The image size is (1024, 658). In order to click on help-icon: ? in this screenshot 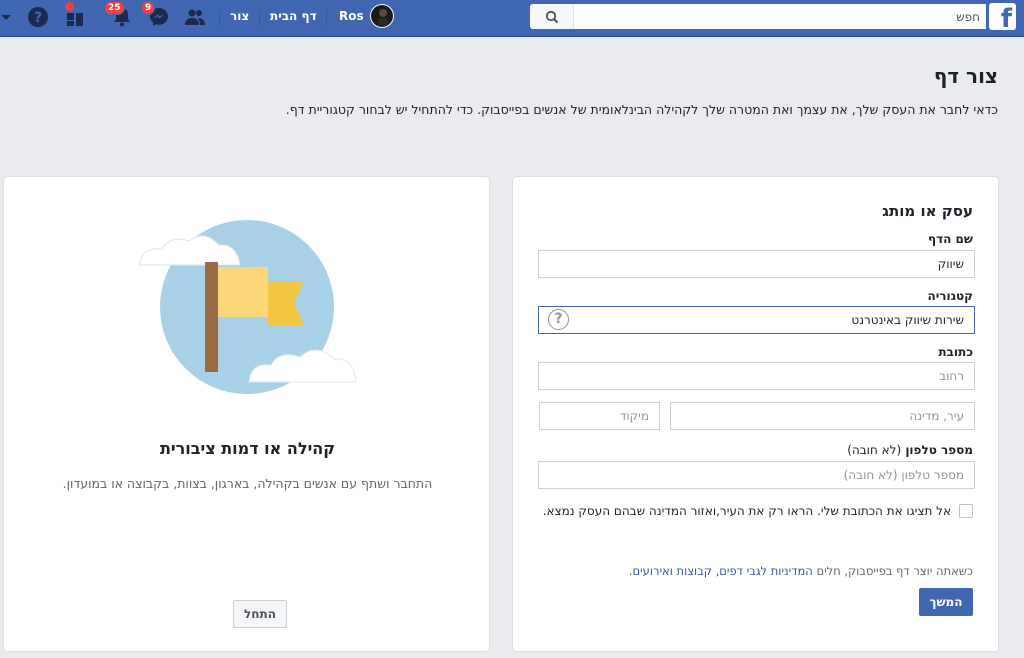, I will do `click(38, 17)`.